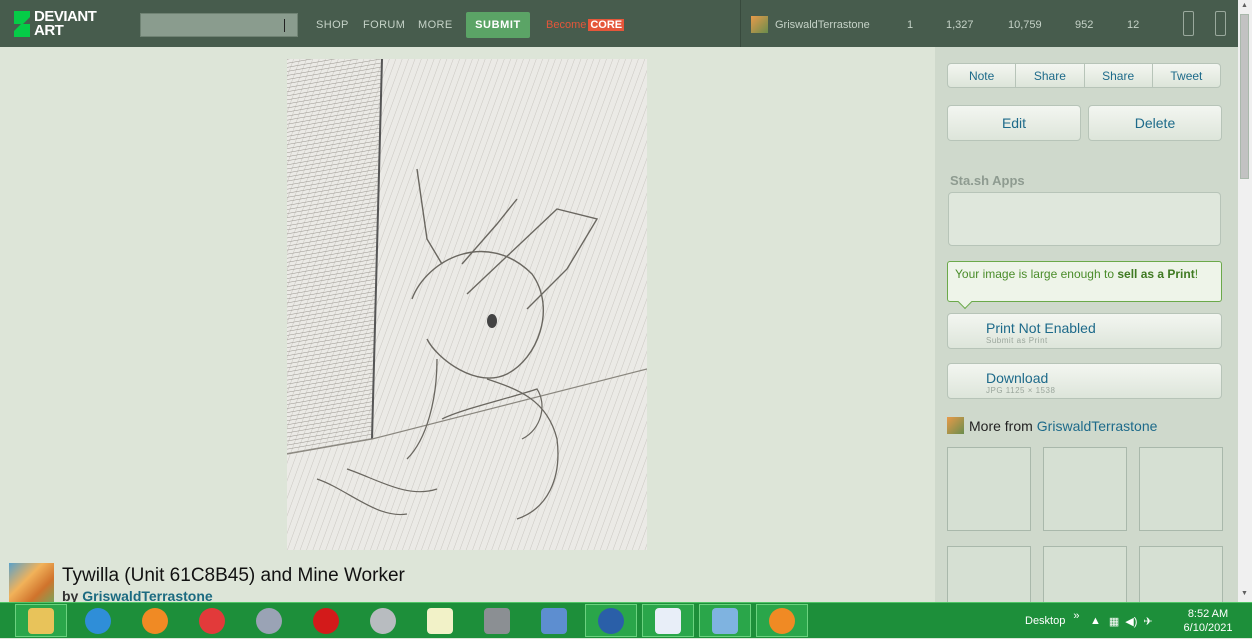 The width and height of the screenshot is (1252, 639). What do you see at coordinates (1155, 123) in the screenshot?
I see `delete-button: Delete` at bounding box center [1155, 123].